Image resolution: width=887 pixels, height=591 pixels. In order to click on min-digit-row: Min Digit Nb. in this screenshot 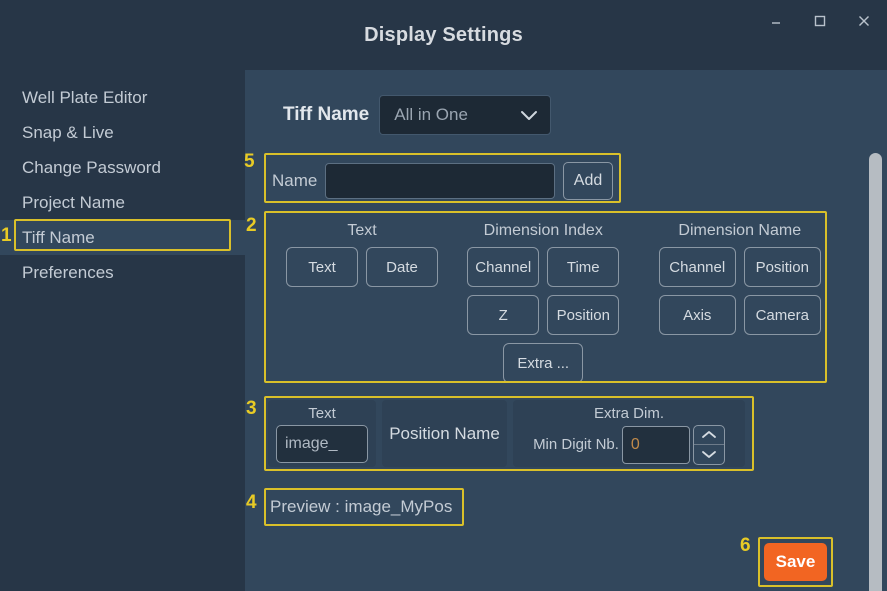, I will do `click(629, 444)`.